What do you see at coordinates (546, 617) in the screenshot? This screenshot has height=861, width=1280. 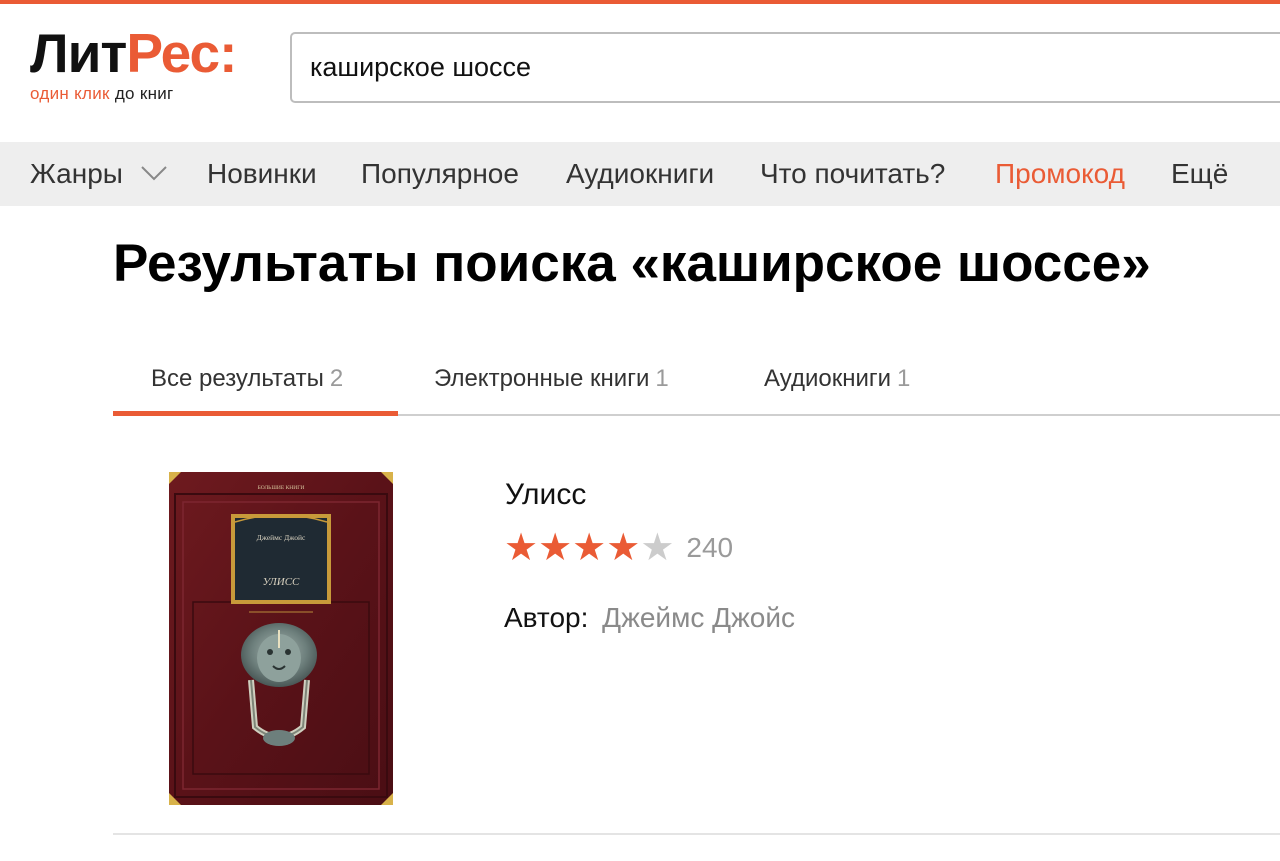 I see `author-label: Автор:` at bounding box center [546, 617].